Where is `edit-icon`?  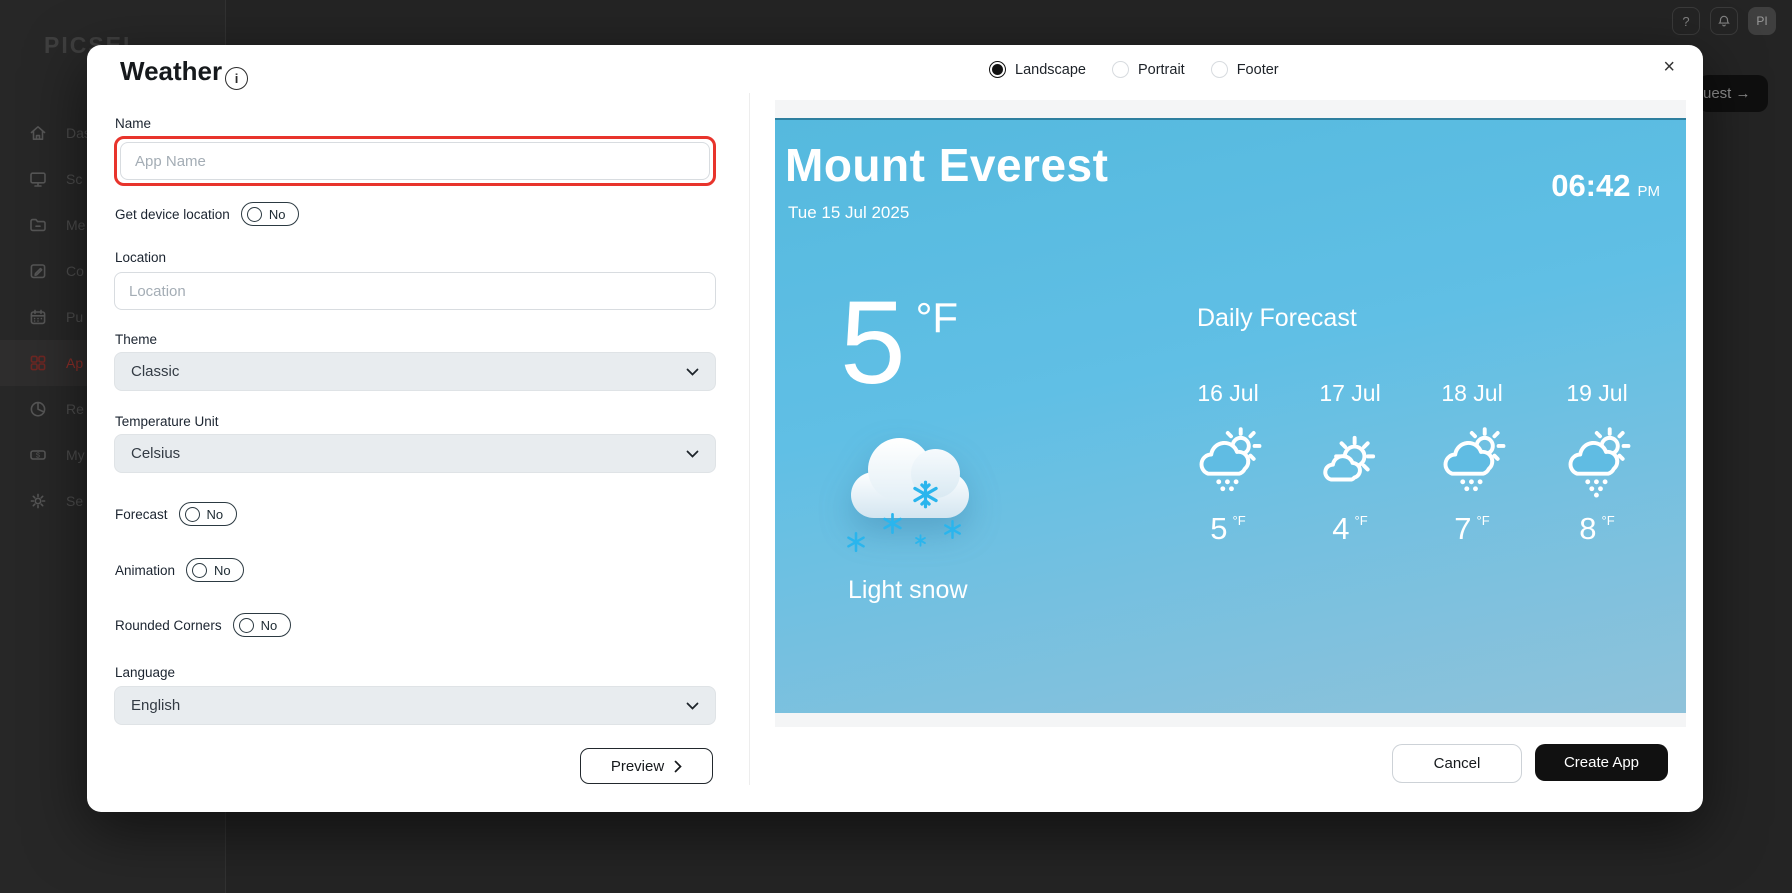 edit-icon is located at coordinates (38, 271).